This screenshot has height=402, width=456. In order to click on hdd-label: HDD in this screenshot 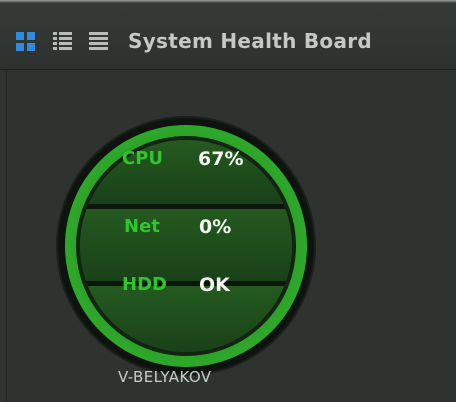, I will do `click(144, 284)`.